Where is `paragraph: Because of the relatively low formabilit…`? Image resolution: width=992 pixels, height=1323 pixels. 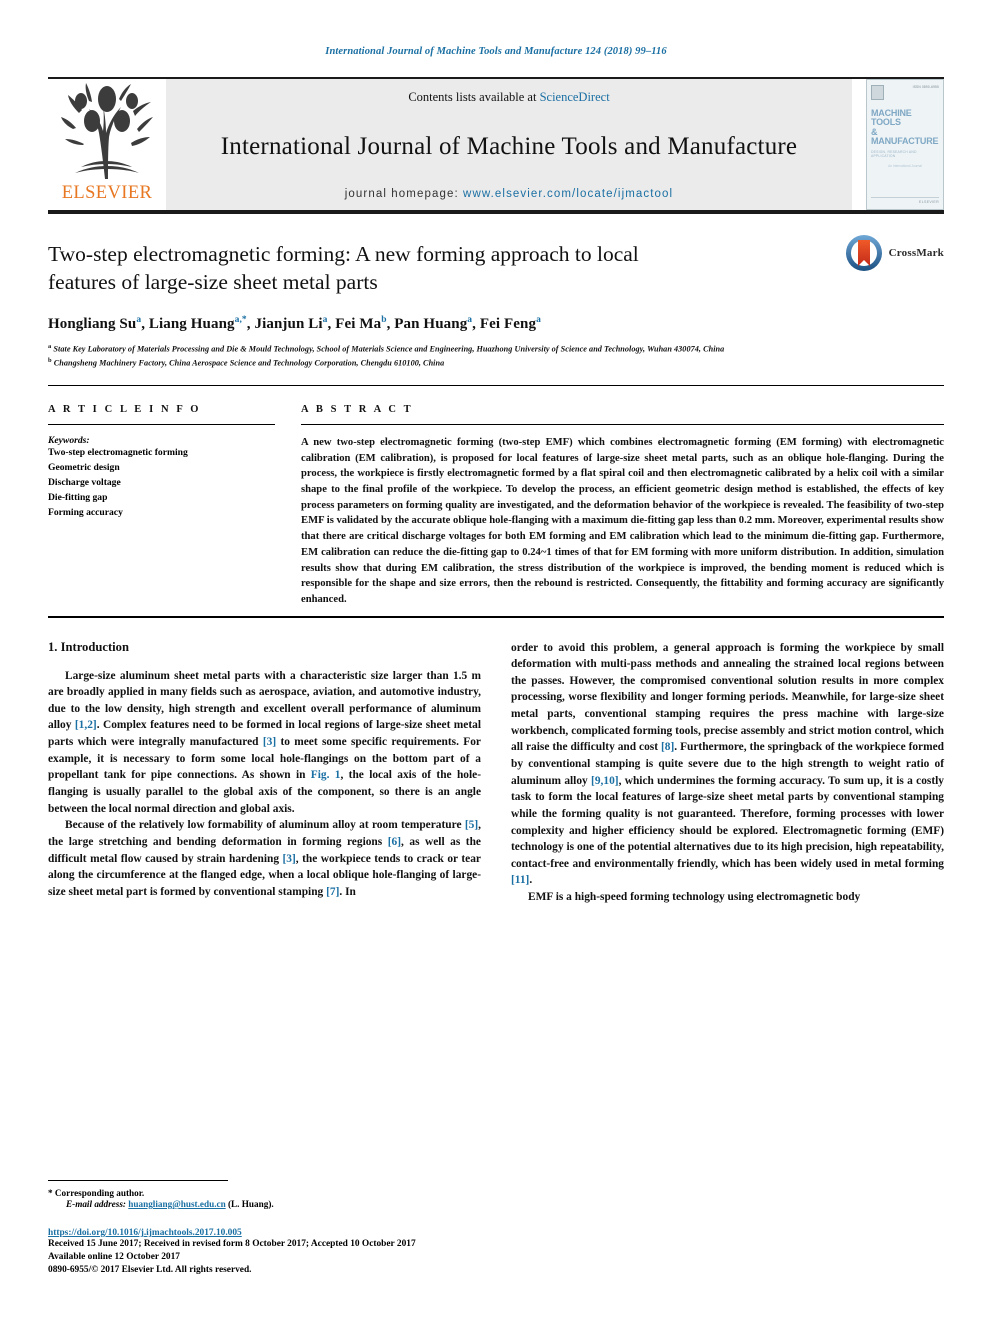
paragraph: Because of the relatively low formabilit… is located at coordinates (264, 858).